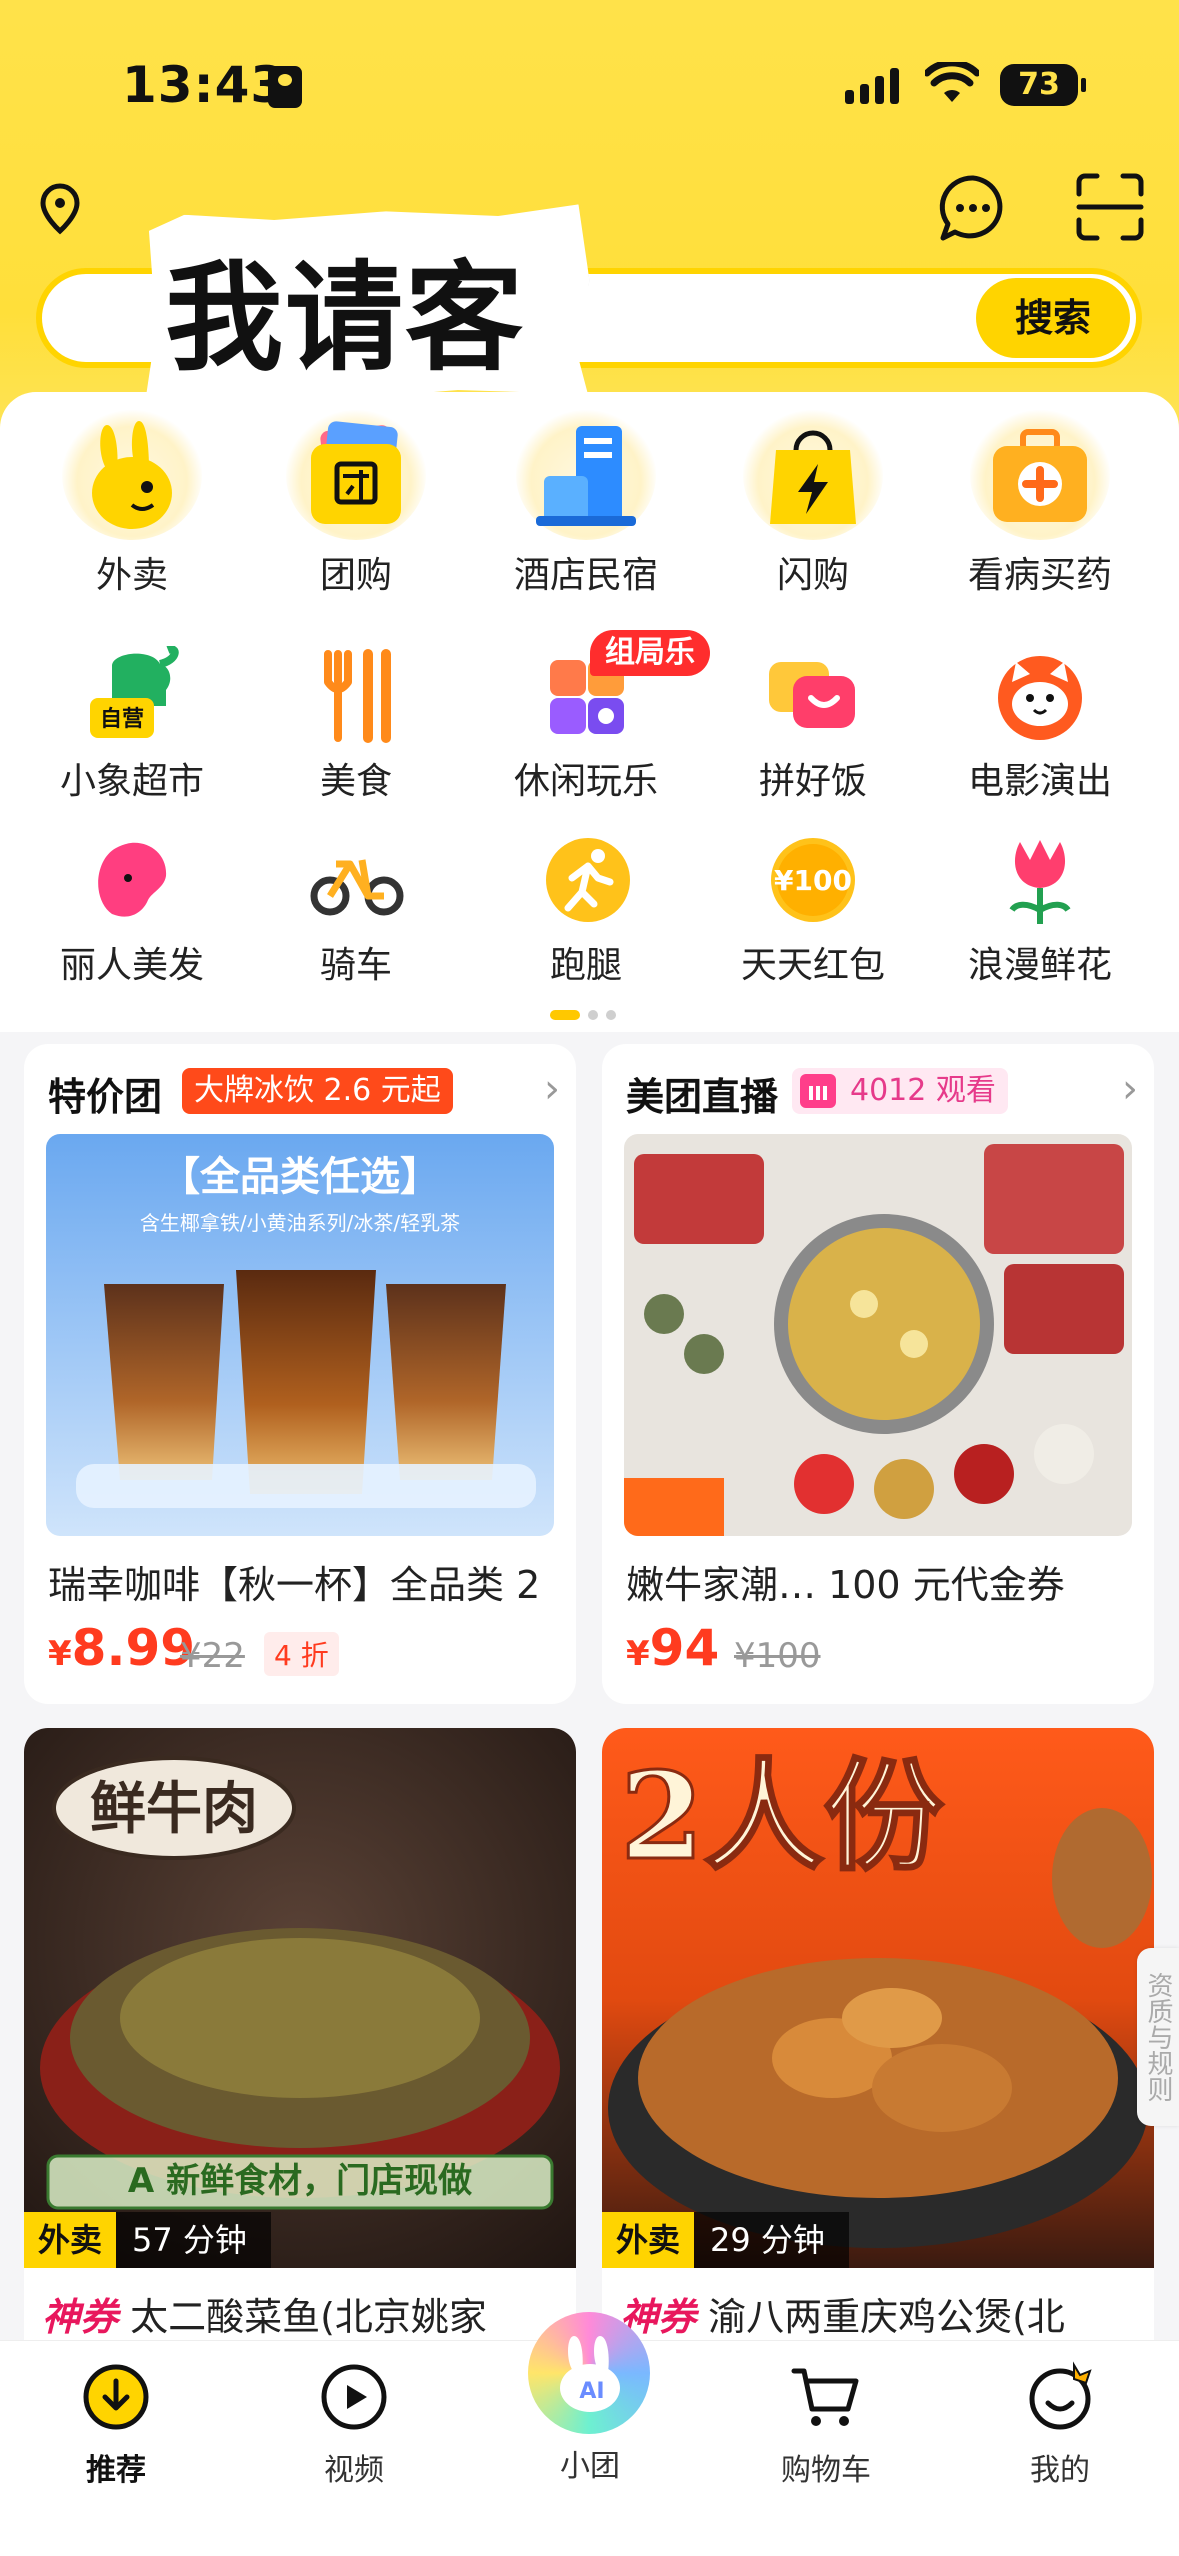 Image resolution: width=1179 pixels, height=2556 pixels. Describe the element at coordinates (725, 2240) in the screenshot. I see `delivery-tag: 外卖 29 分钟` at that location.